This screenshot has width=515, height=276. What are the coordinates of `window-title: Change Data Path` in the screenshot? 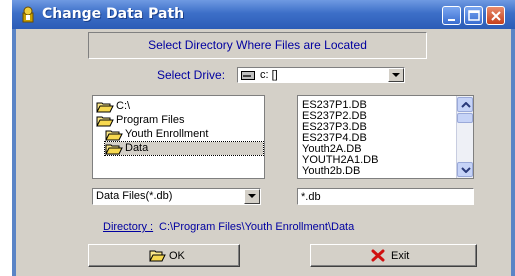 It's located at (113, 14).